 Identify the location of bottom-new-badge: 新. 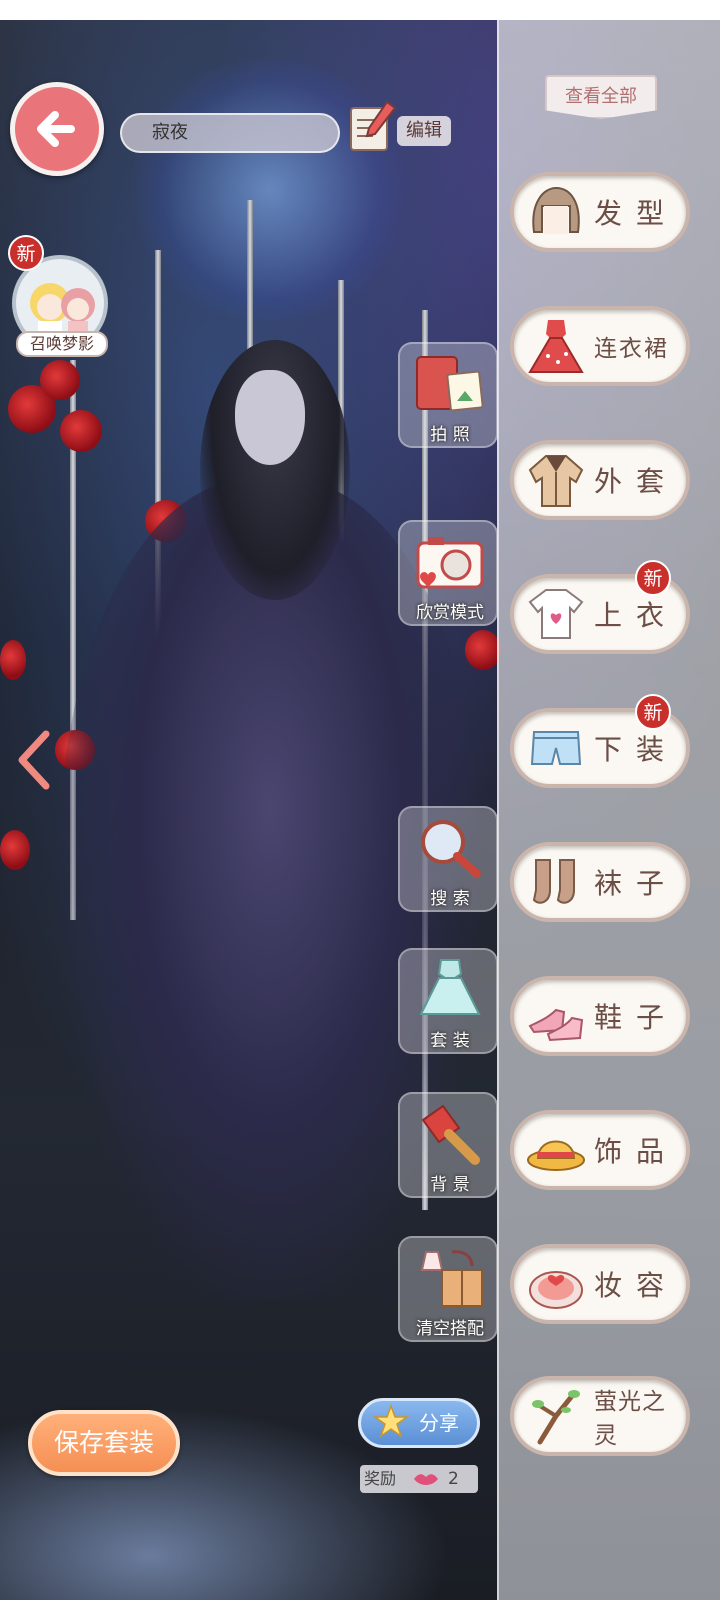
(653, 712).